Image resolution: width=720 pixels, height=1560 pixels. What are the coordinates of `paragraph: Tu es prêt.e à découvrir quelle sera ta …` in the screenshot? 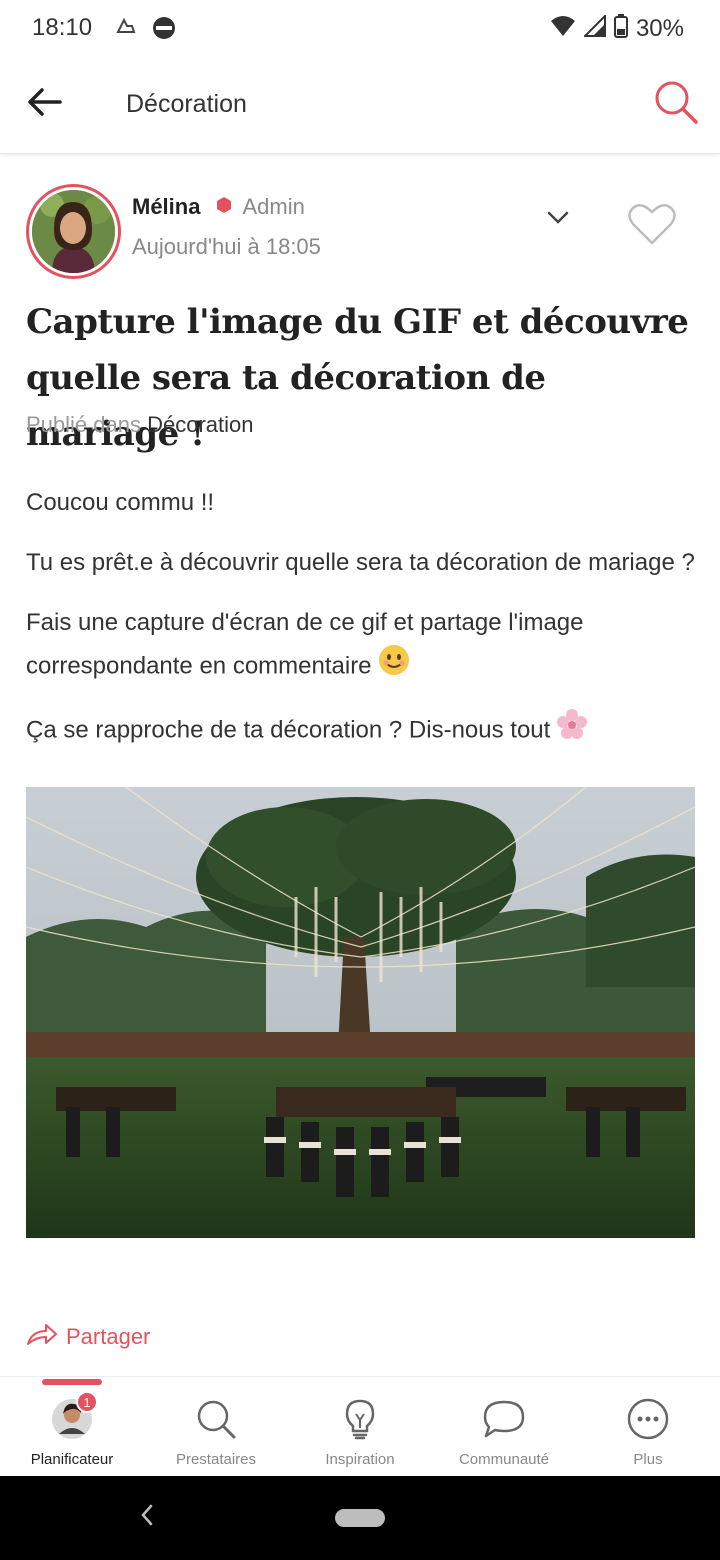 It's located at (360, 562).